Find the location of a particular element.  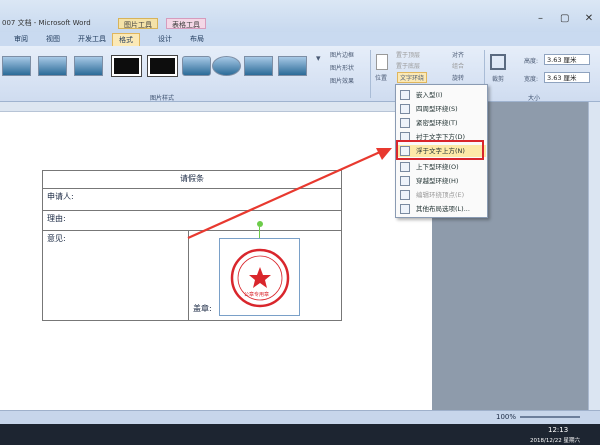

minimize-button: – is located at coordinates (541, 19).